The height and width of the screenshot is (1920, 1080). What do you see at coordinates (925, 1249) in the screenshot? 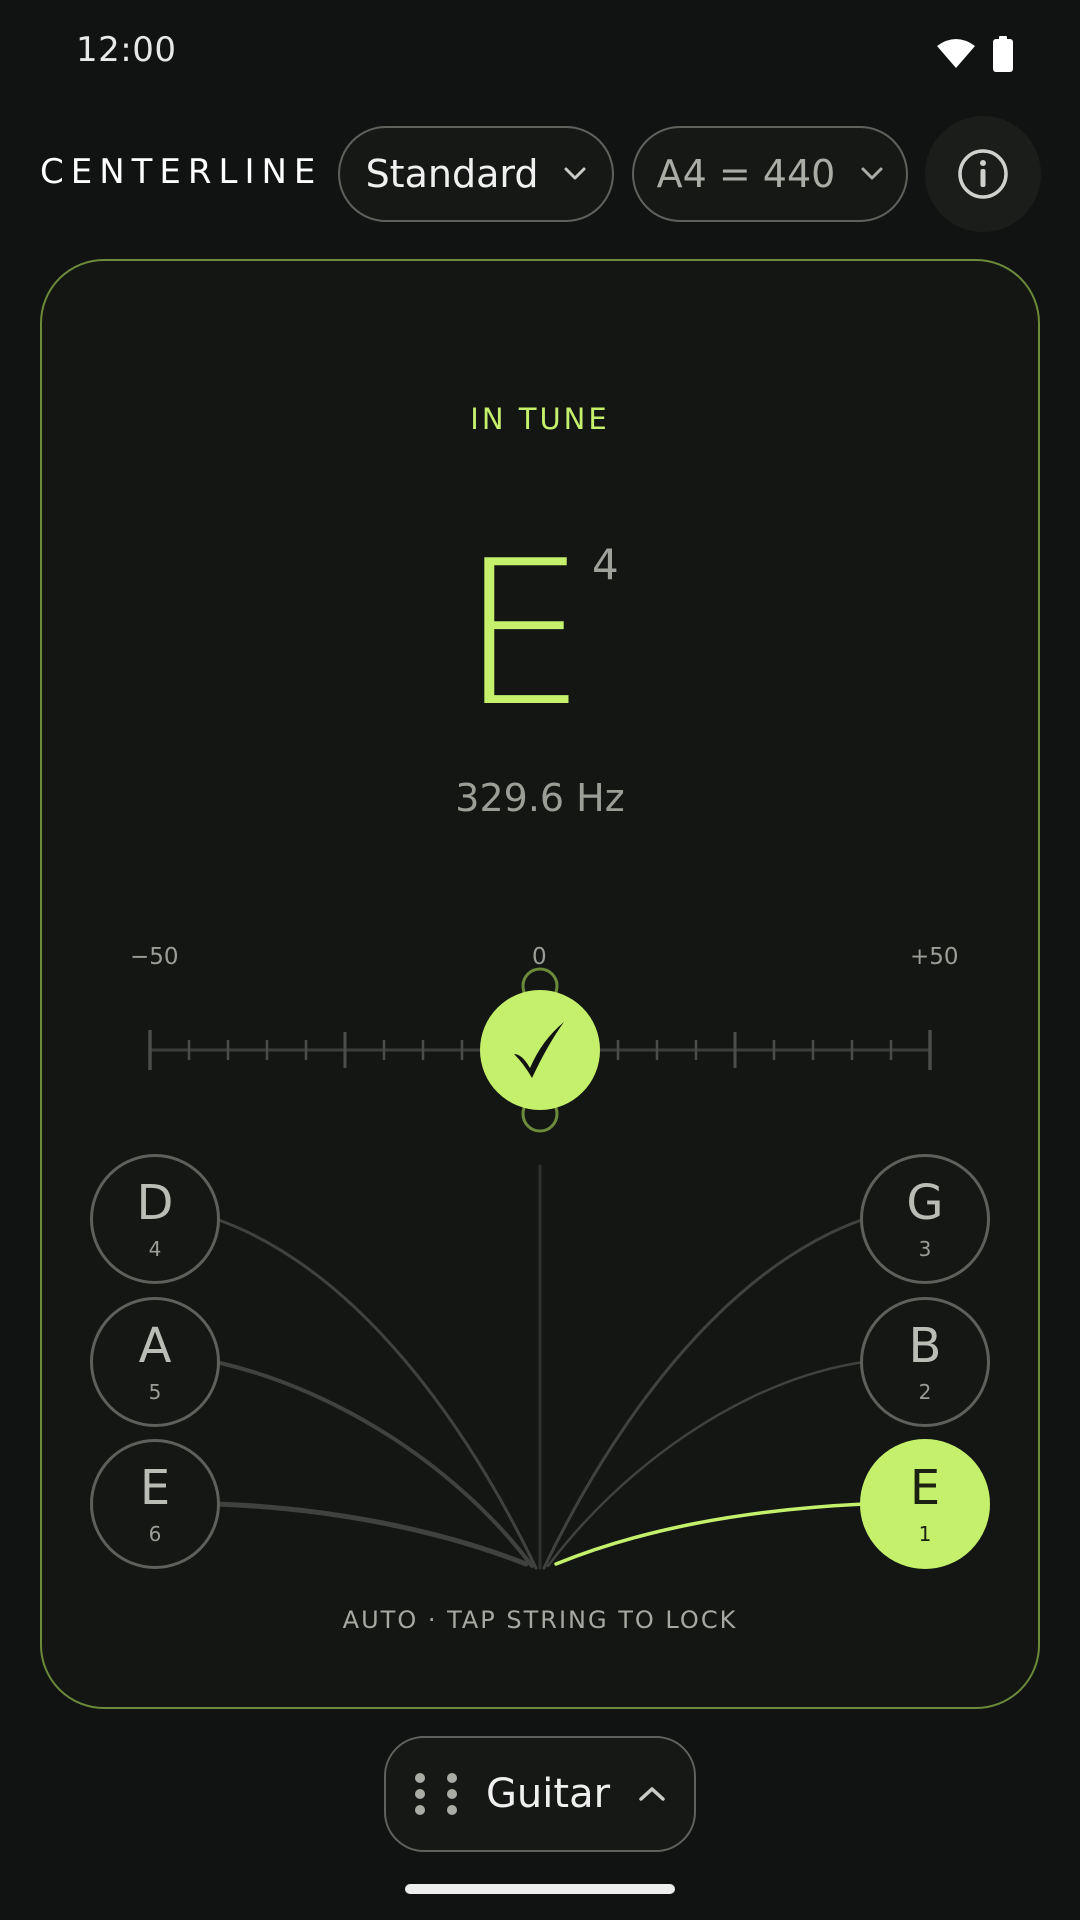
I see `string-number: 3` at bounding box center [925, 1249].